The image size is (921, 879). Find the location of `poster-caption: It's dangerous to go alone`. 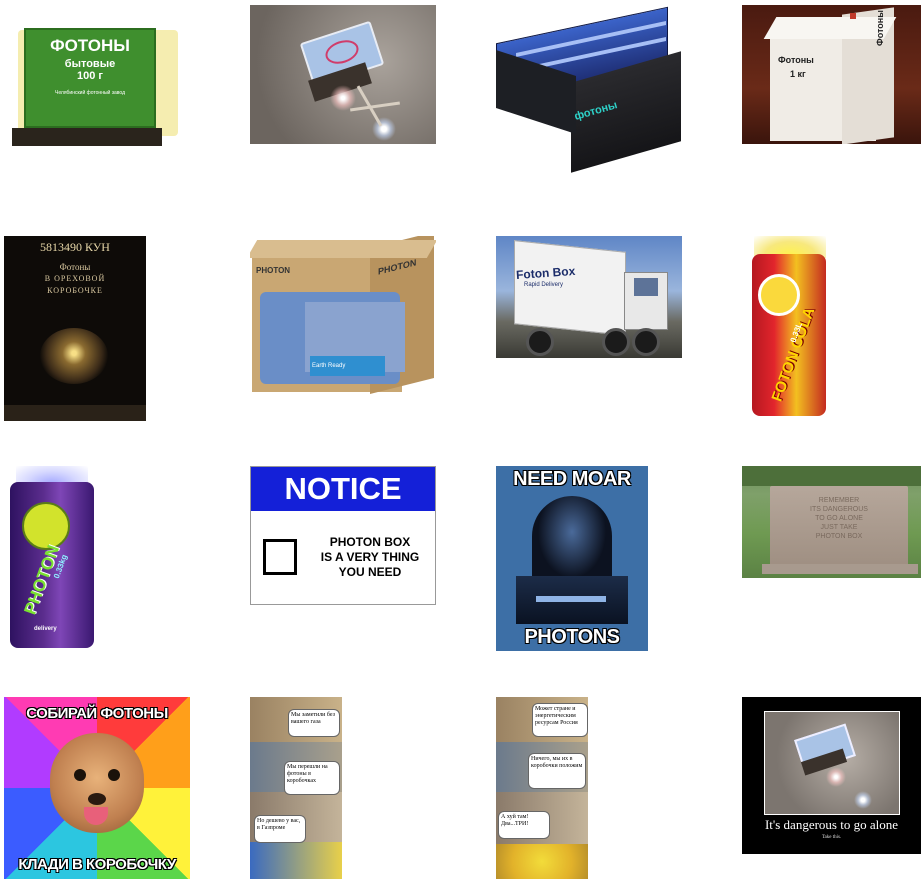

poster-caption: It's dangerous to go alone is located at coordinates (831, 824).